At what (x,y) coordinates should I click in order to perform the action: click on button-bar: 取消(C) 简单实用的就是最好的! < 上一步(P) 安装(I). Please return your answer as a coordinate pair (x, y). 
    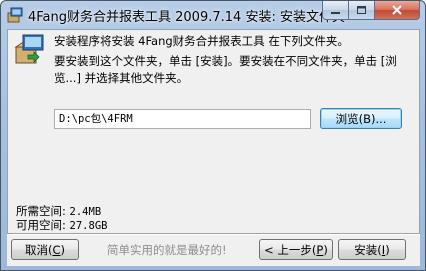
    Looking at the image, I should click on (213, 249).